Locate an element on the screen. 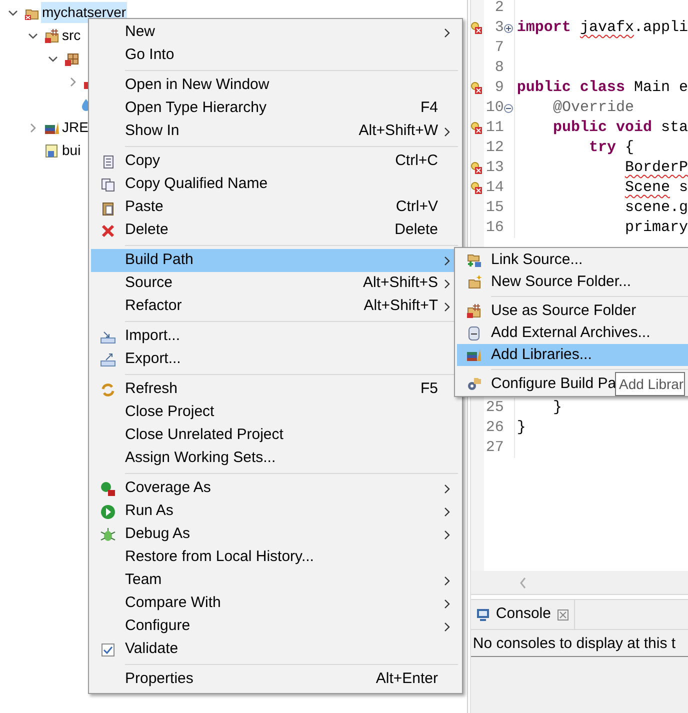 The image size is (688, 713). import-icon is located at coordinates (108, 336).